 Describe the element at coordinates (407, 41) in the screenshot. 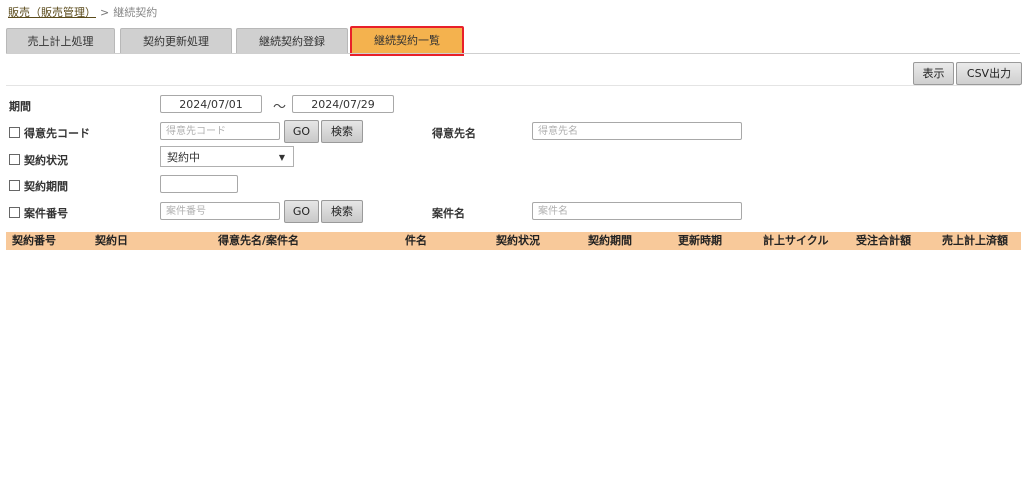

I see `tab-contract-list: 継続契約一覧` at that location.